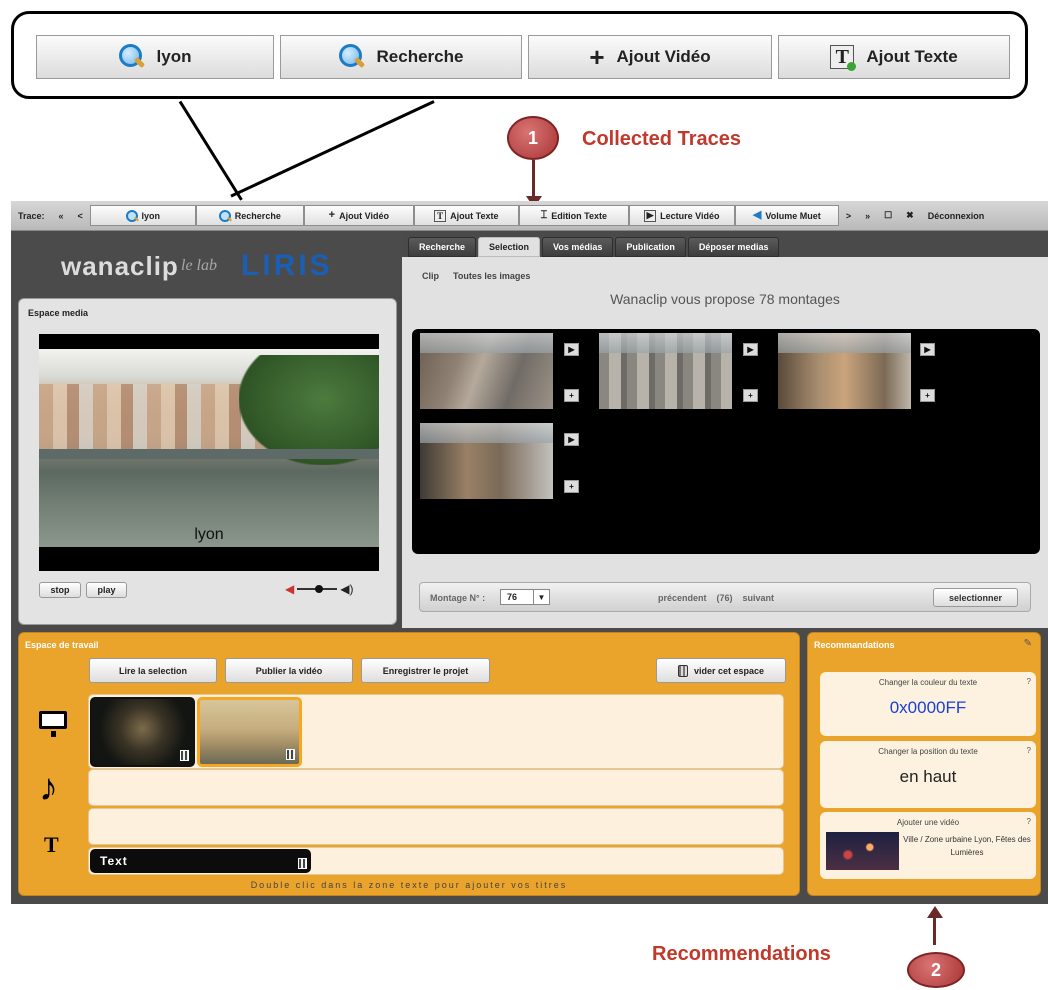 The height and width of the screenshot is (990, 1048). Describe the element at coordinates (106, 590) in the screenshot. I see `play-button: play` at that location.